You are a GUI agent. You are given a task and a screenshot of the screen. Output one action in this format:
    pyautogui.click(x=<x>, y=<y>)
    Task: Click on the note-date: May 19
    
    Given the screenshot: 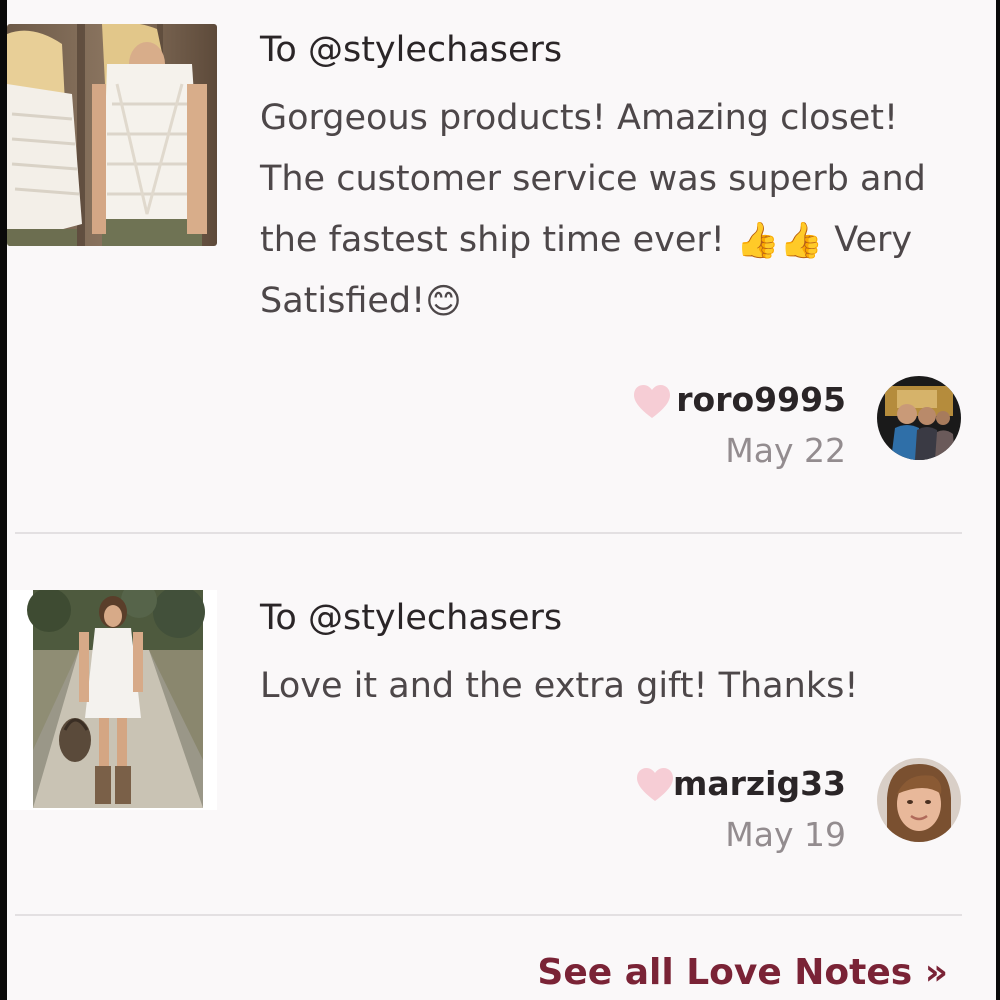 What is the action you would take?
    pyautogui.click(x=785, y=834)
    